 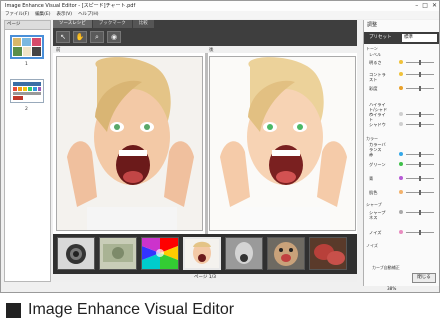 I want to click on hand-icon: ✋, so click(x=80, y=37).